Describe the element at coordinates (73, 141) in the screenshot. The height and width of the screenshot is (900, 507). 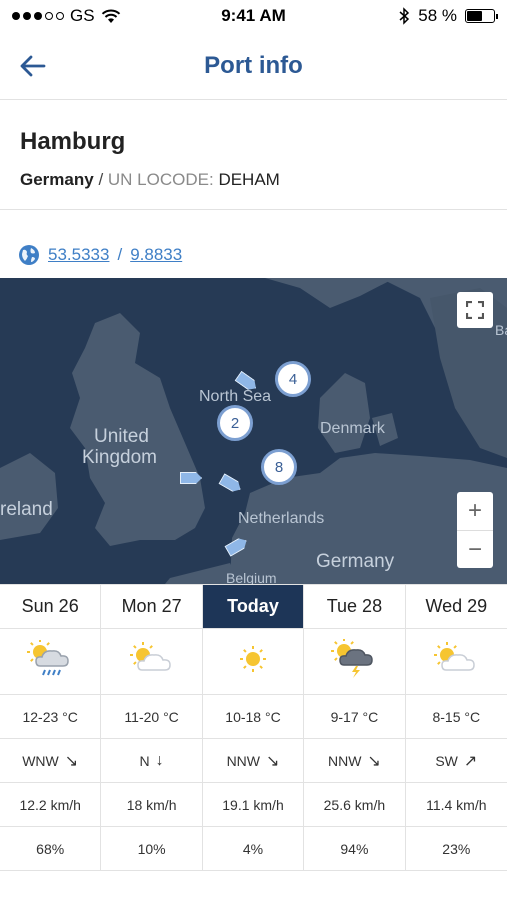
I see `port-name: Hamburg` at that location.